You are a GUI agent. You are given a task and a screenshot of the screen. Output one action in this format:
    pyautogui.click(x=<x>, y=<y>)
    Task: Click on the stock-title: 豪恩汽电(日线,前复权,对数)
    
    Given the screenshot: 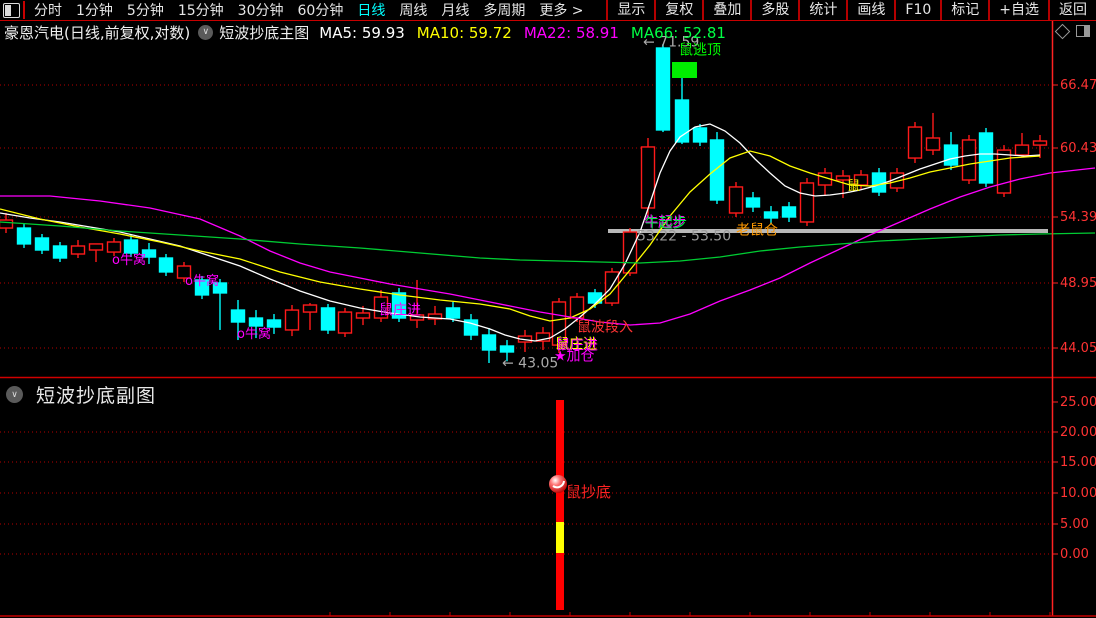 What is the action you would take?
    pyautogui.click(x=97, y=32)
    